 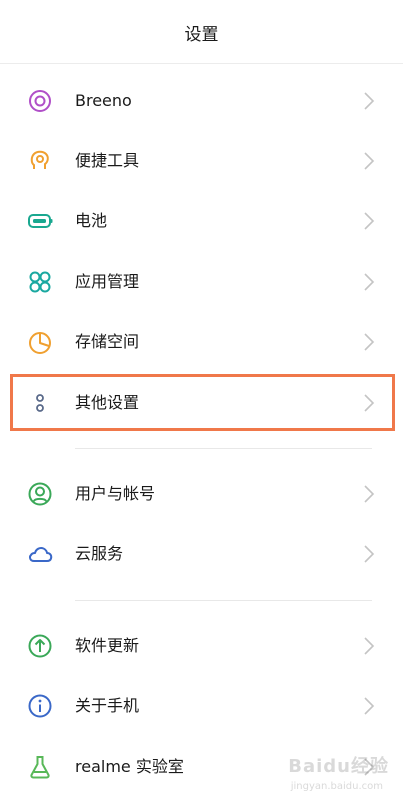 What do you see at coordinates (103, 100) in the screenshot?
I see `settings-item-label: Breeno` at bounding box center [103, 100].